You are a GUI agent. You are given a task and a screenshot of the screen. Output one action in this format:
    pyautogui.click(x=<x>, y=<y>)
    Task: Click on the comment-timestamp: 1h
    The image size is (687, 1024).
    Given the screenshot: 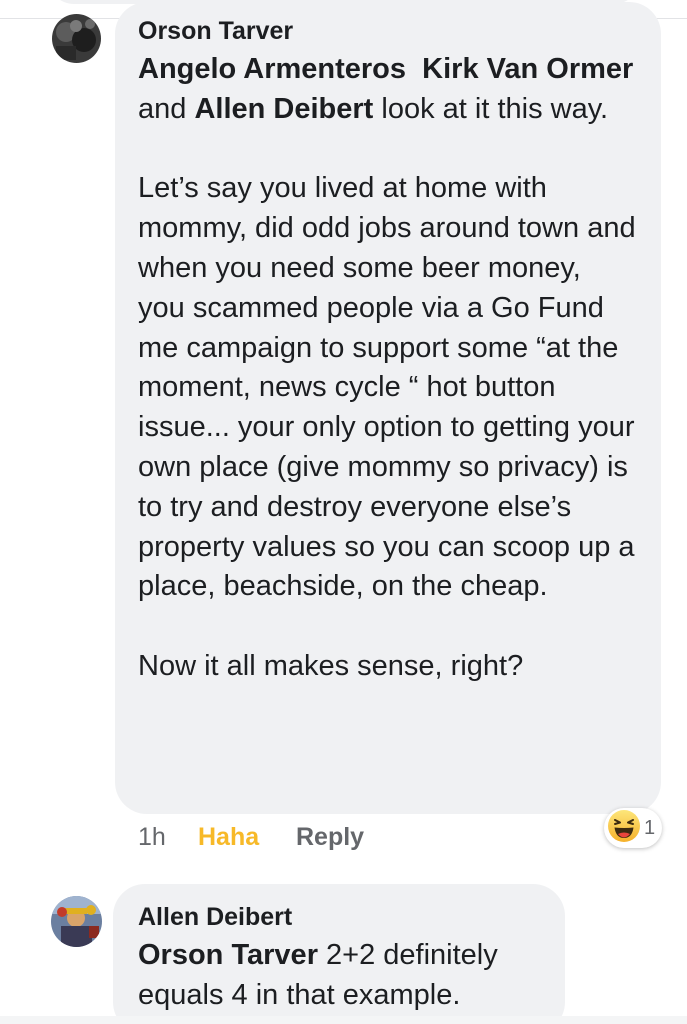 What is the action you would take?
    pyautogui.click(x=152, y=837)
    